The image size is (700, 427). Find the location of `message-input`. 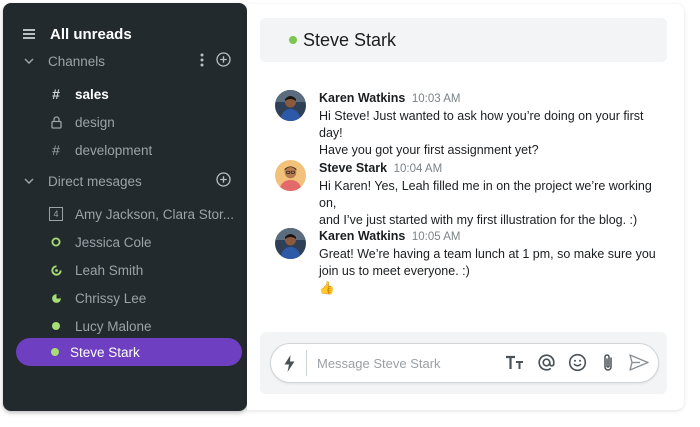

message-input is located at coordinates (407, 363).